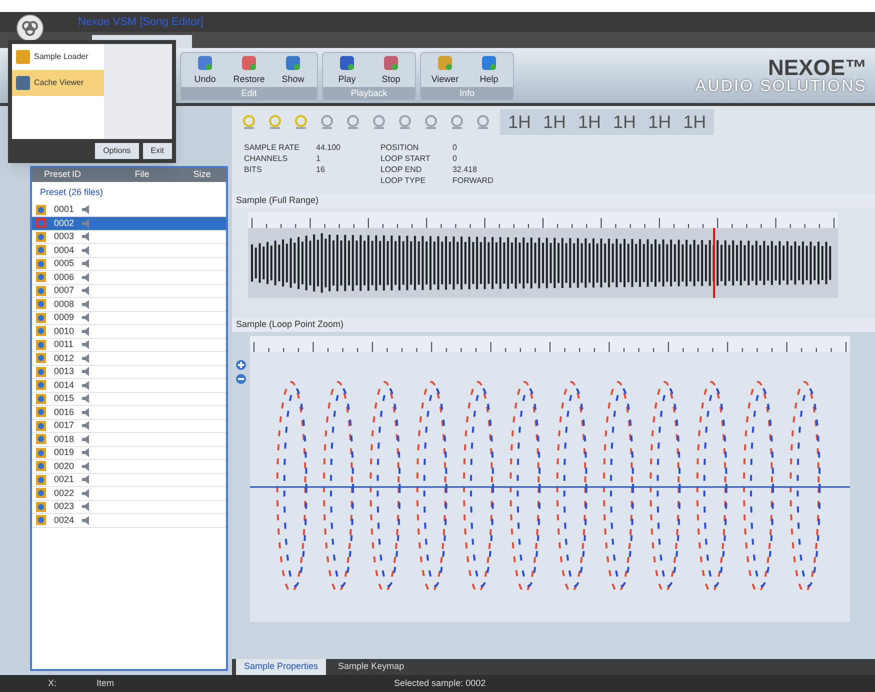  Describe the element at coordinates (129, 372) in the screenshot. I see `table-row: 0013` at that location.